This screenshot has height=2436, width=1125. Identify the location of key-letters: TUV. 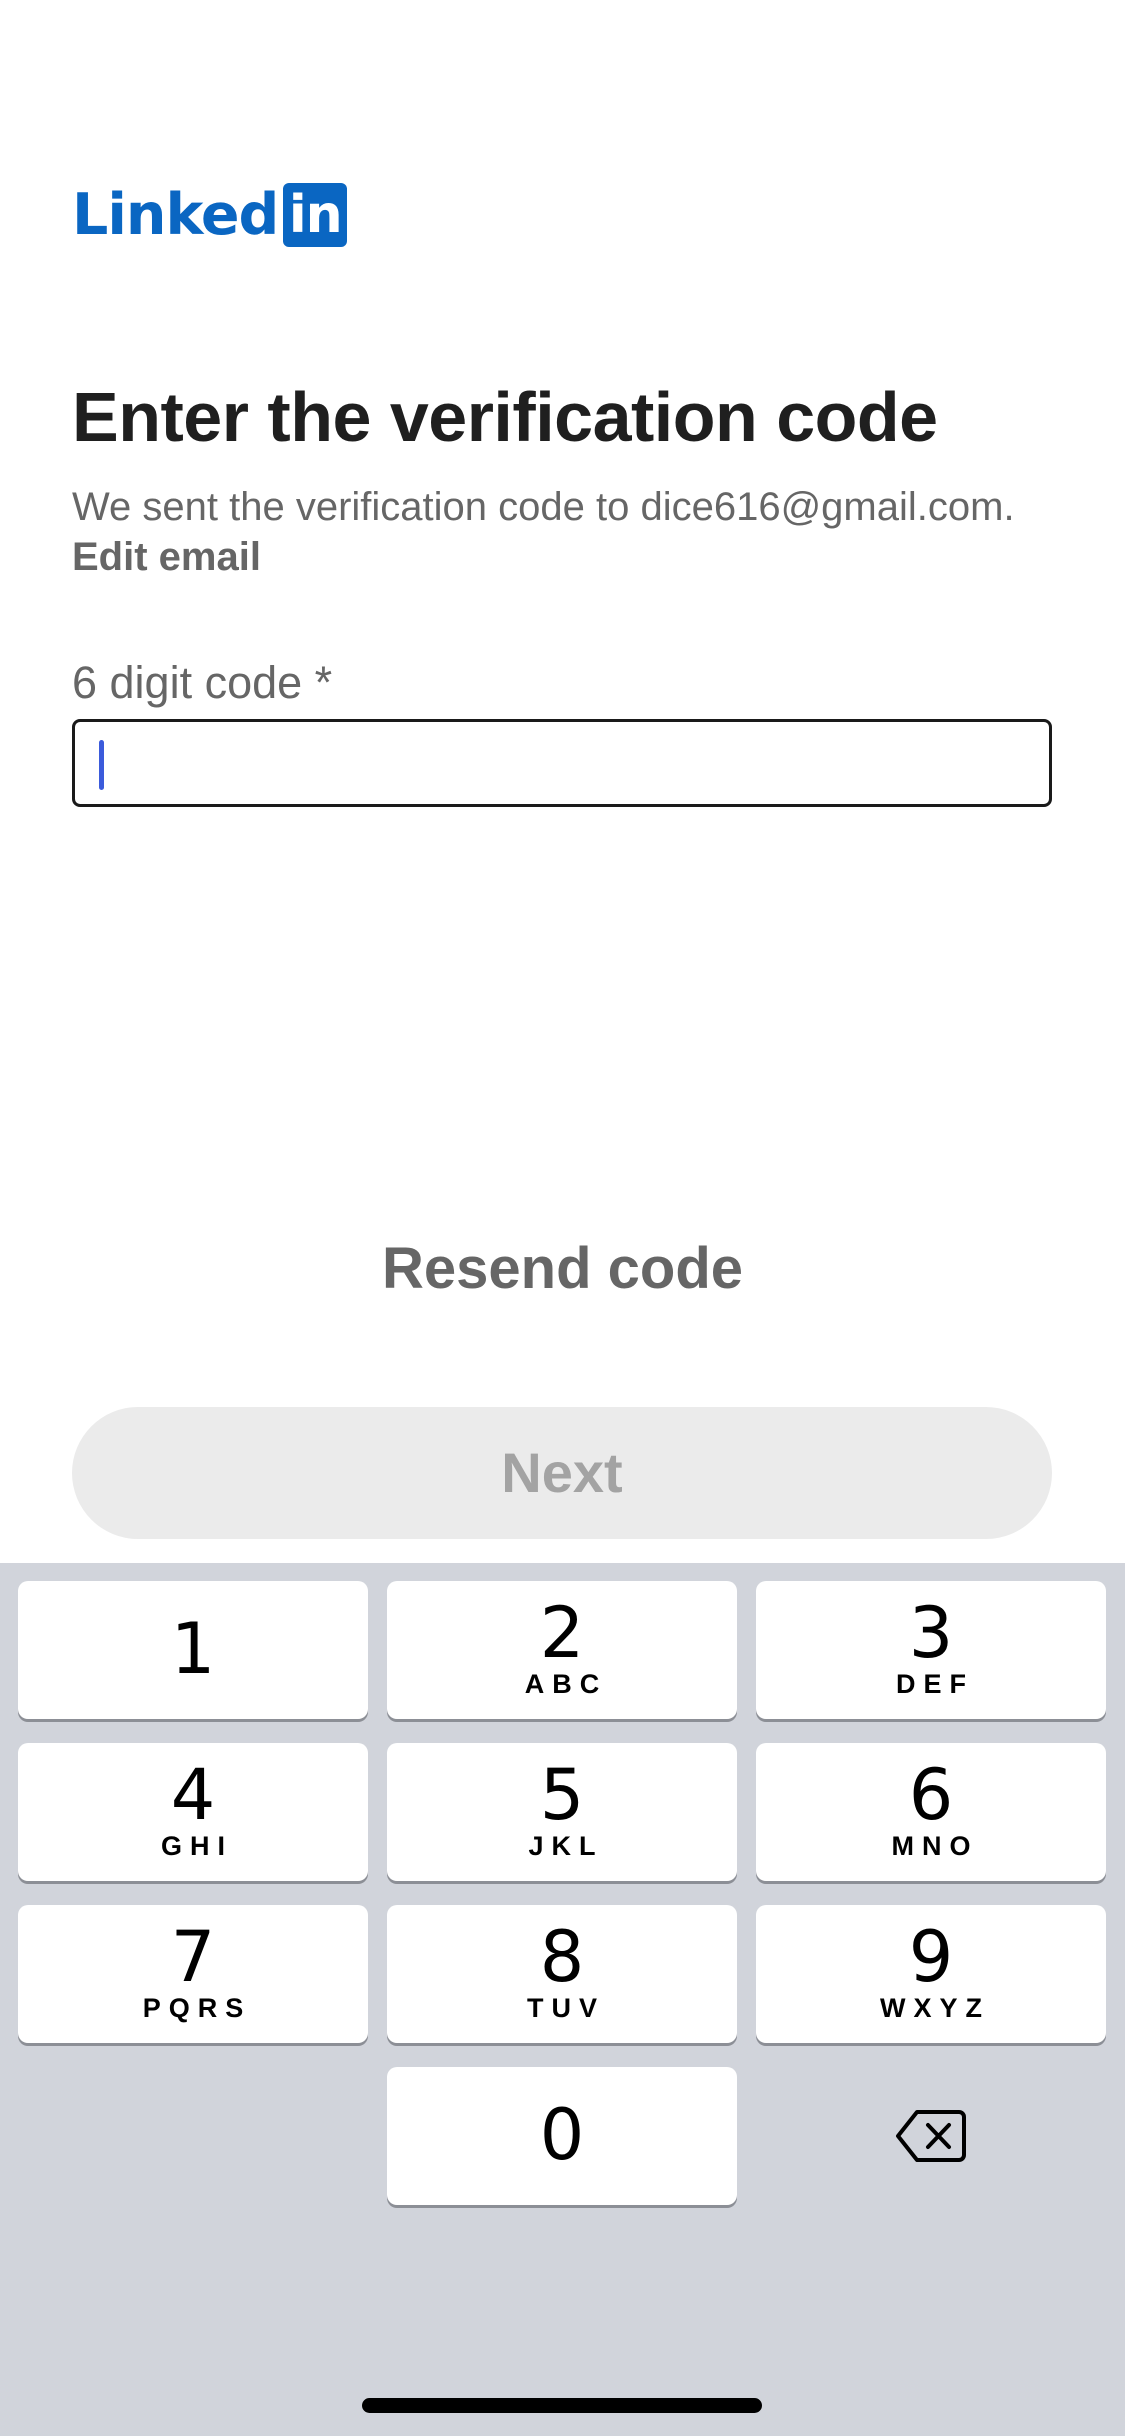
(566, 2008).